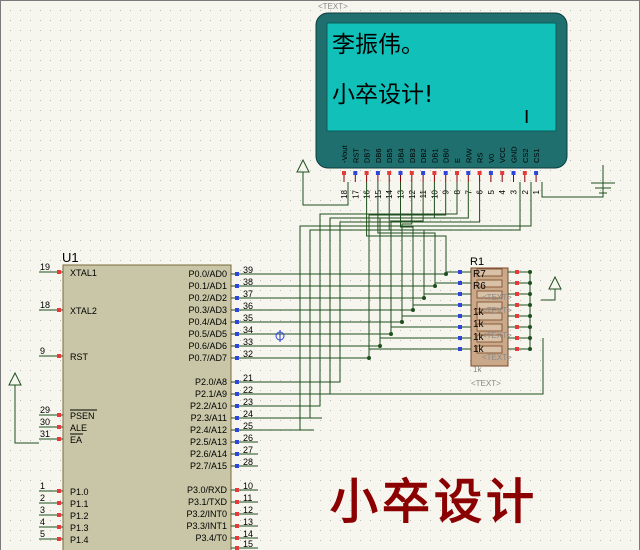  Describe the element at coordinates (83, 311) in the screenshot. I see `mcu-left-pin-label: XTAL2` at that location.